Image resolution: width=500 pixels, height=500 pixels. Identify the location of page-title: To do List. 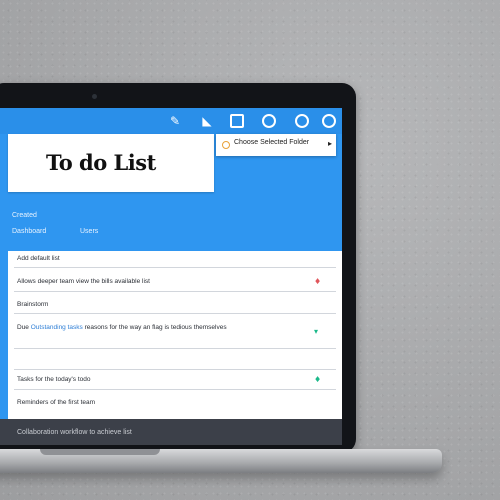
(101, 162).